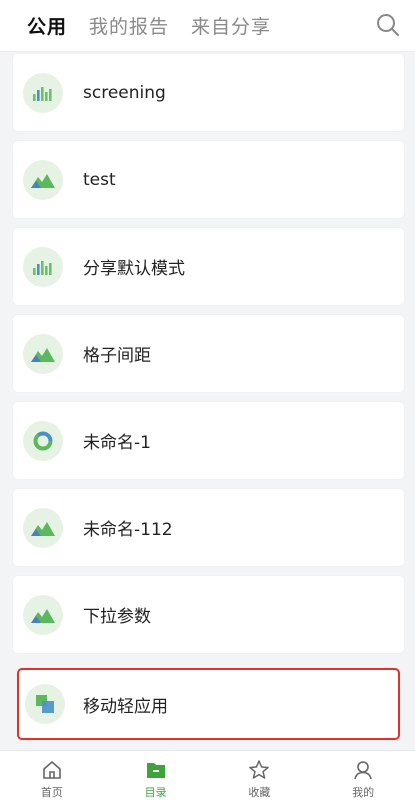  What do you see at coordinates (259, 769) in the screenshot?
I see `star-icon` at bounding box center [259, 769].